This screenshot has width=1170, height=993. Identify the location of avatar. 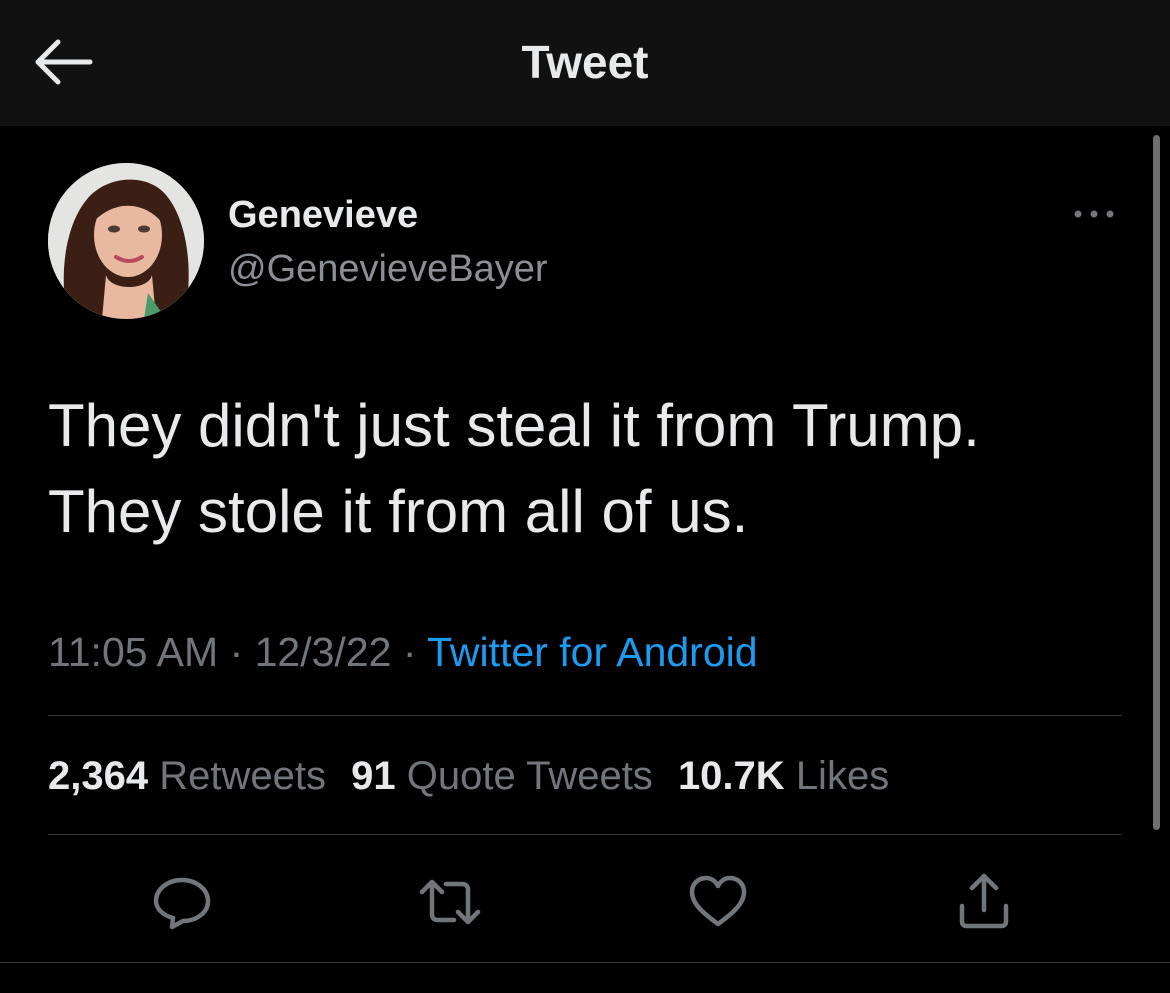
(126, 241).